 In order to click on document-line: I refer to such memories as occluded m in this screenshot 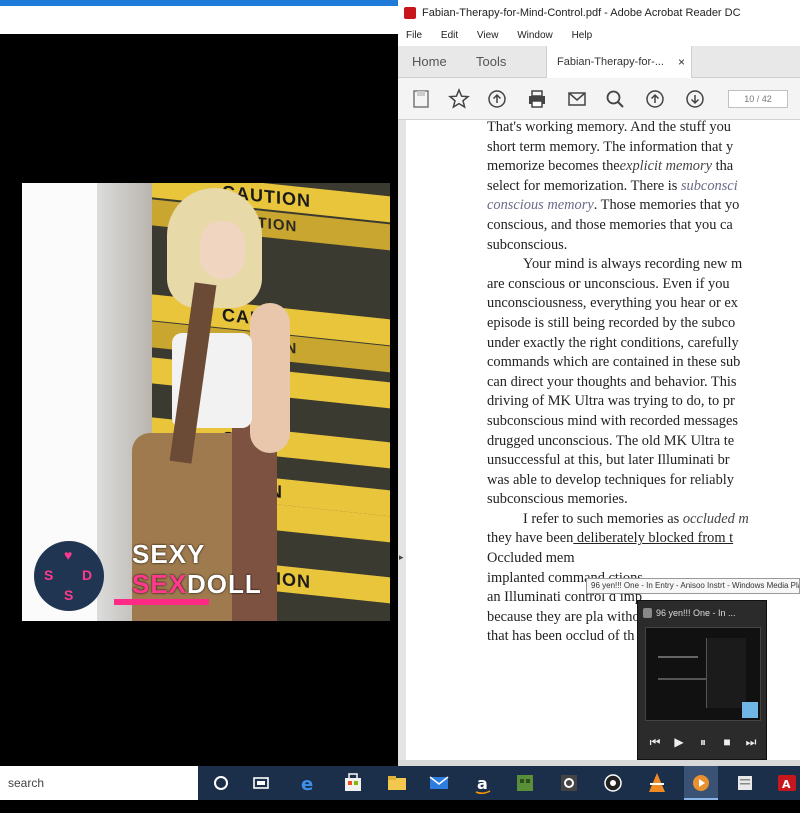, I will do `click(636, 518)`.